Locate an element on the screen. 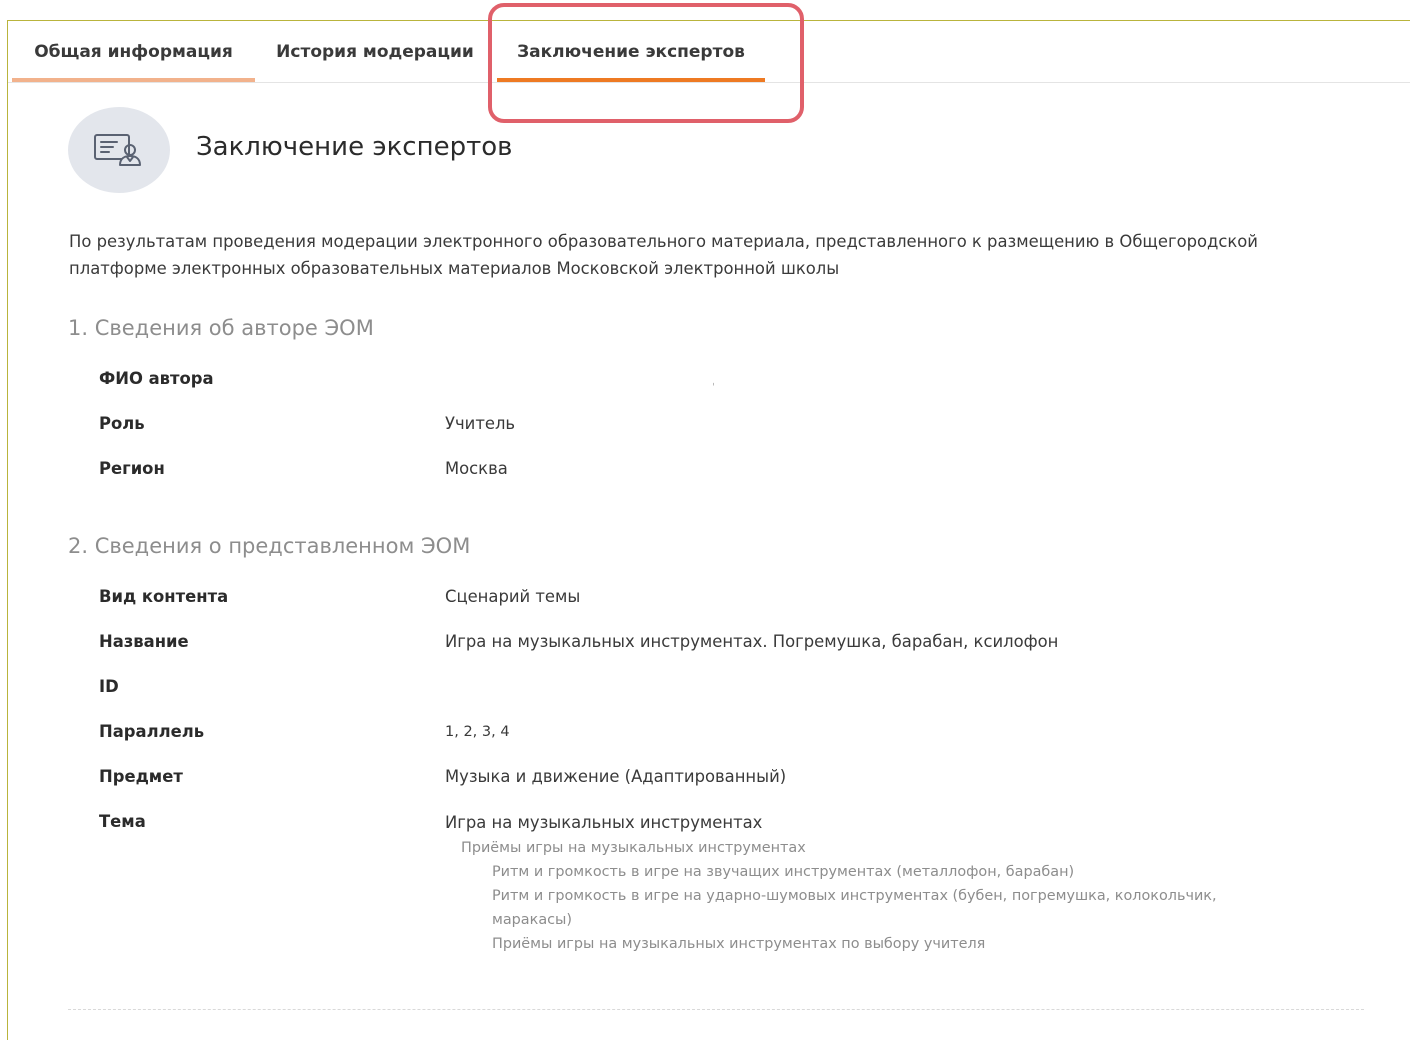 This screenshot has height=1040, width=1410. tab-general-info: Общая информация is located at coordinates (133, 51).